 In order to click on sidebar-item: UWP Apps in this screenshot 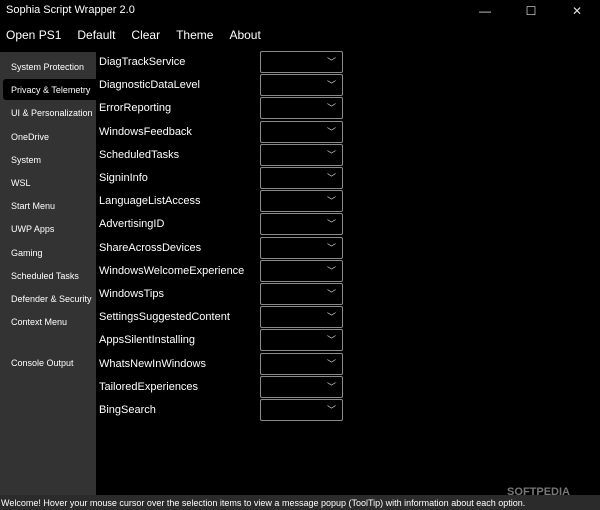, I will do `click(49, 228)`.